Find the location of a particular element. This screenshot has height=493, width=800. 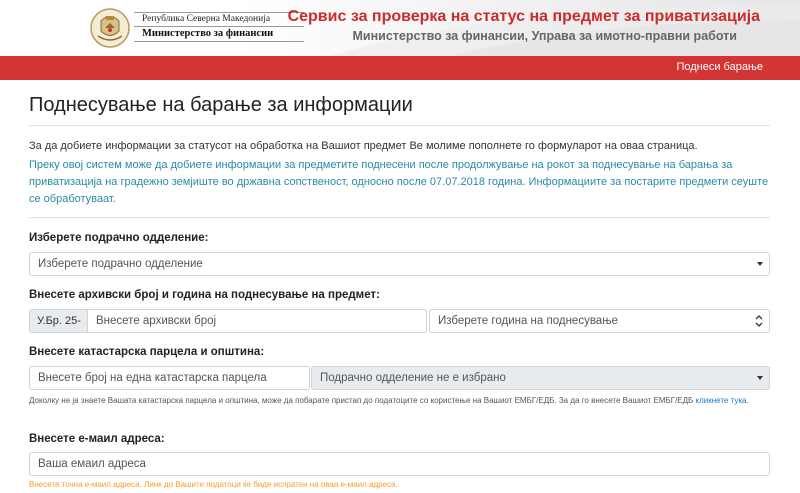

archive-number-placeholder: Внесете архивски број is located at coordinates (156, 321).